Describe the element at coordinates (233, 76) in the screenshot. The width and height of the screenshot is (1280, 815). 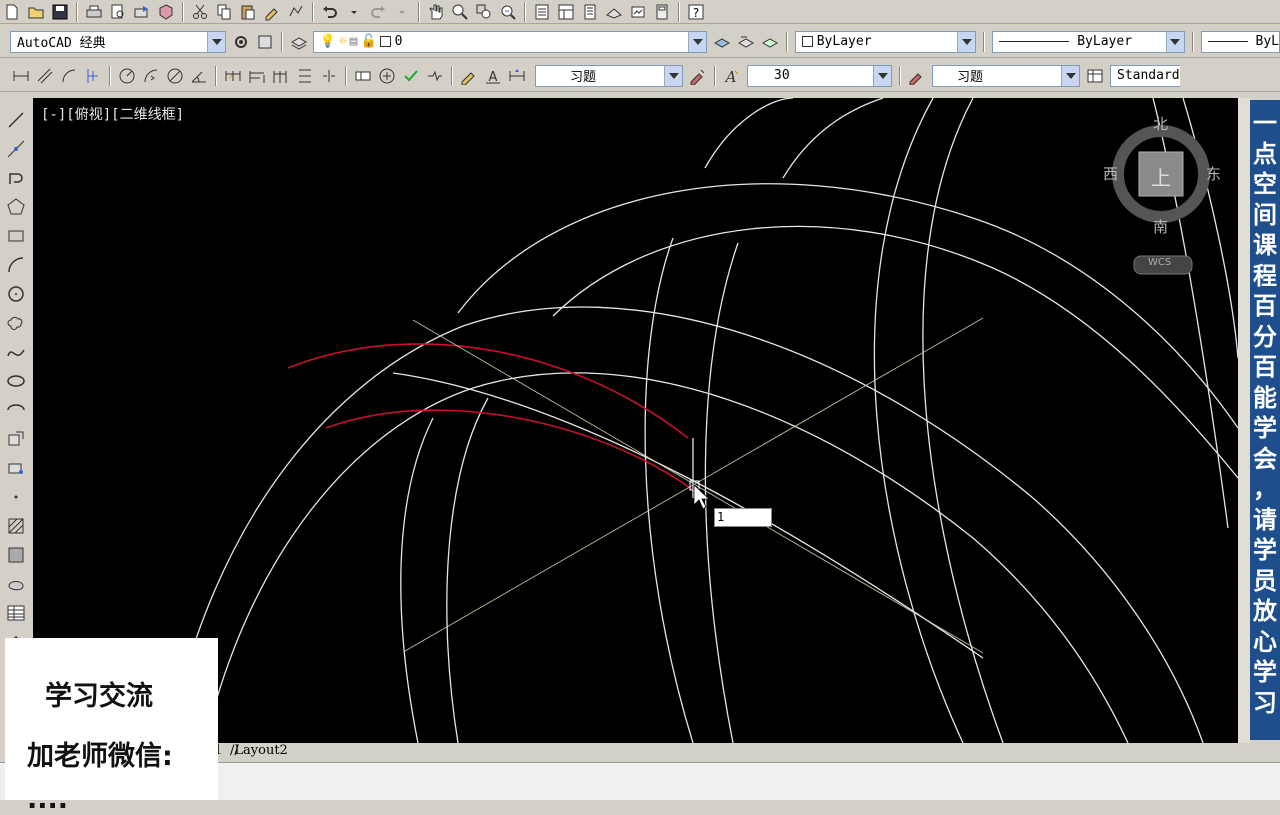
I see `quick-dimension-icon` at that location.